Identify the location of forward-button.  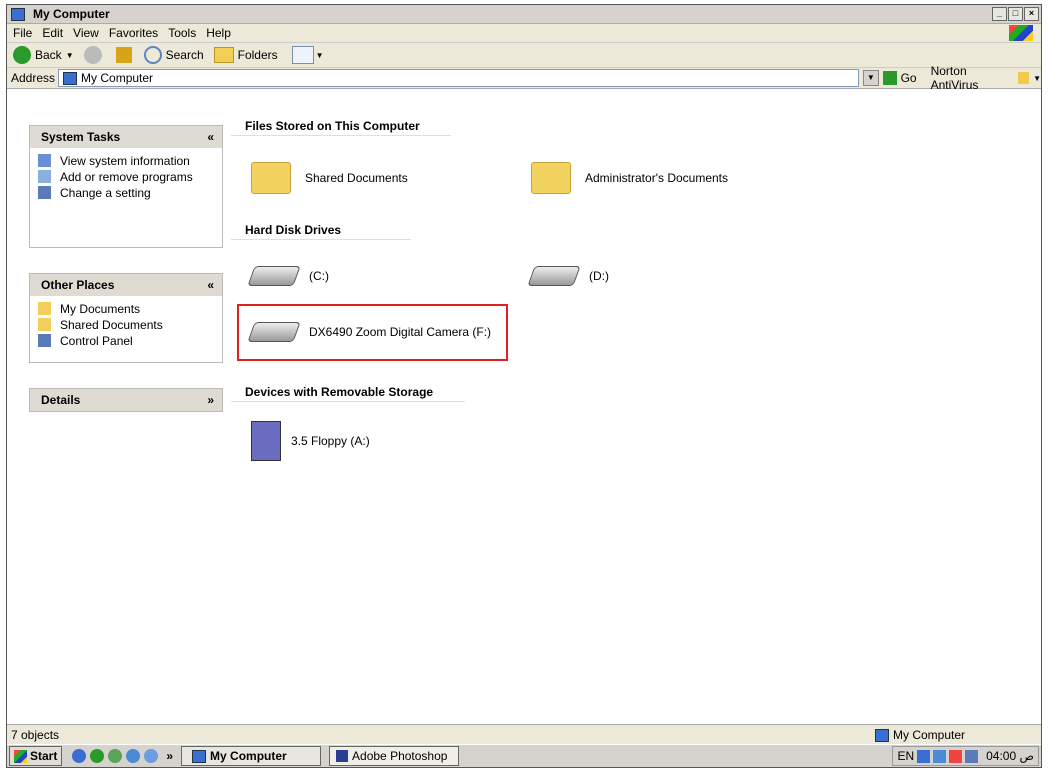
(94, 55).